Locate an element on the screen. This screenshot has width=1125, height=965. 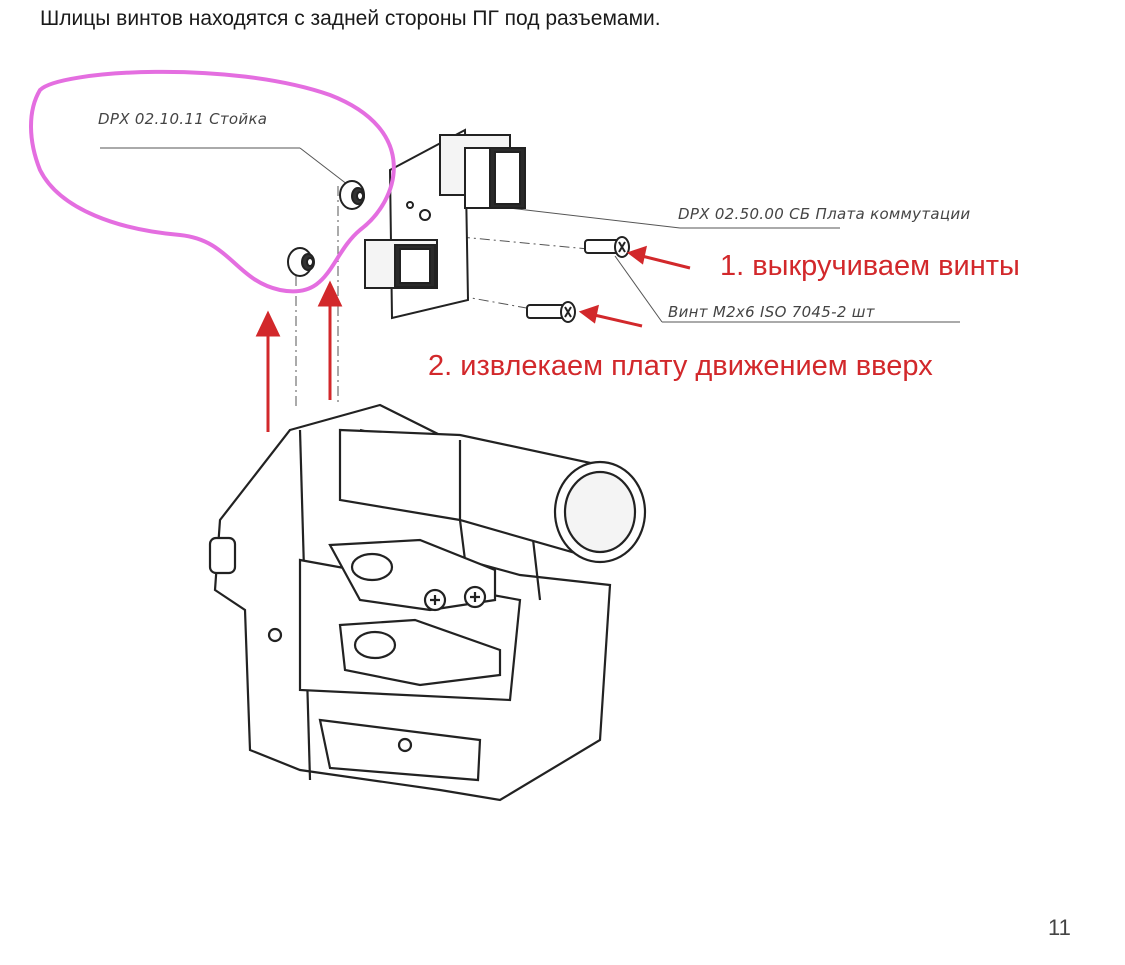
switching-board is located at coordinates (445, 224).